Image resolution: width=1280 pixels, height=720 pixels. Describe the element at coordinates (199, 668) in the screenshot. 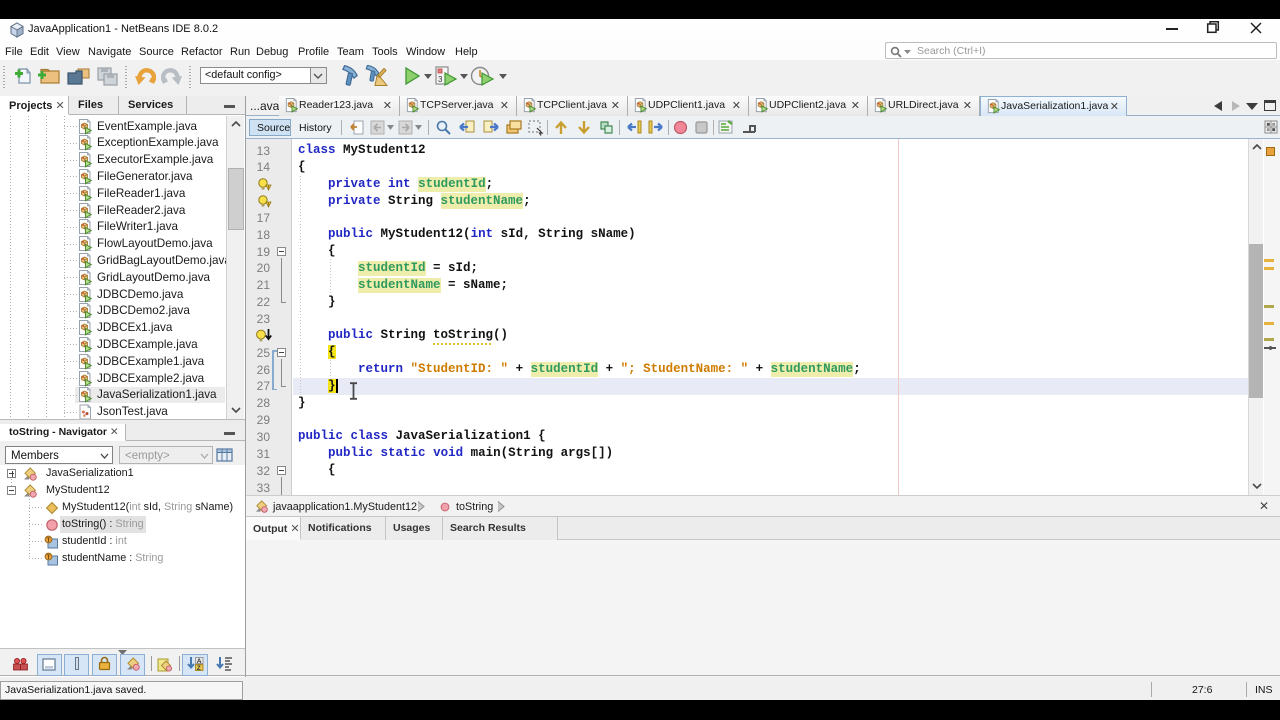

I see `svg-text: Z` at that location.